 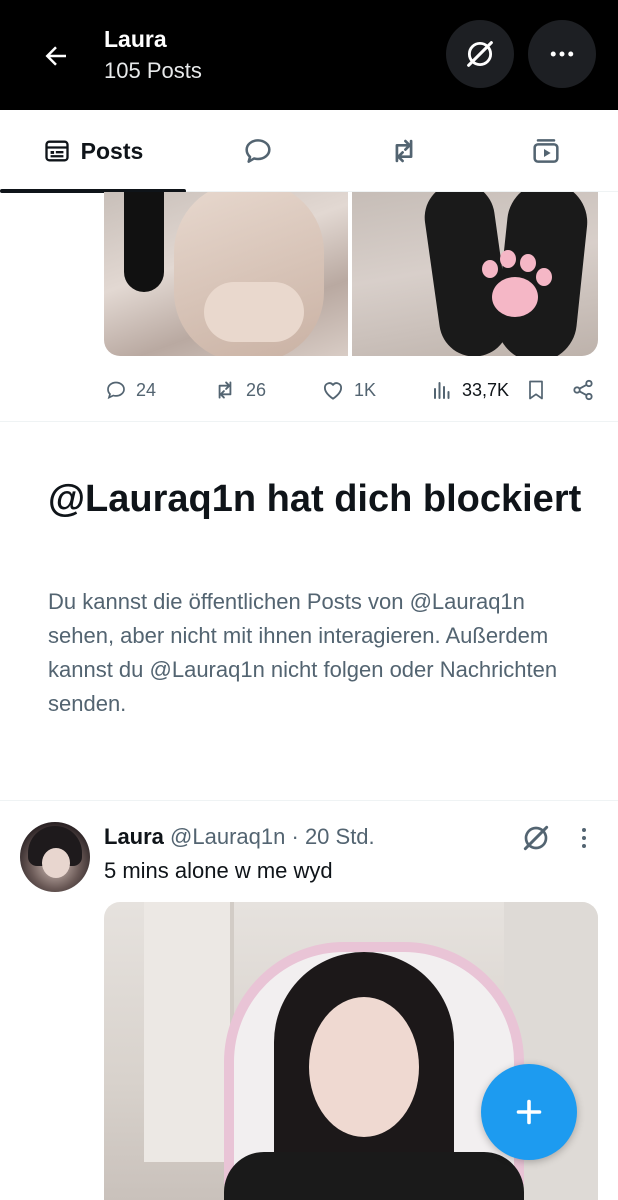 I want to click on tab-reposts, so click(x=404, y=151).